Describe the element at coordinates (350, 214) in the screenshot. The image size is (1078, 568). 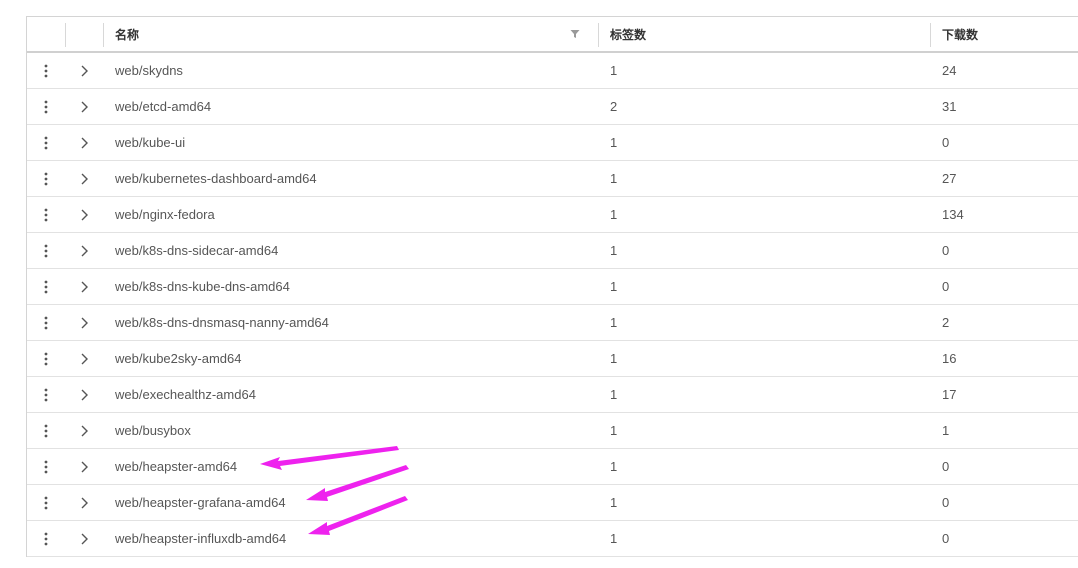
I see `repository-name: web/nginx-fedora` at that location.